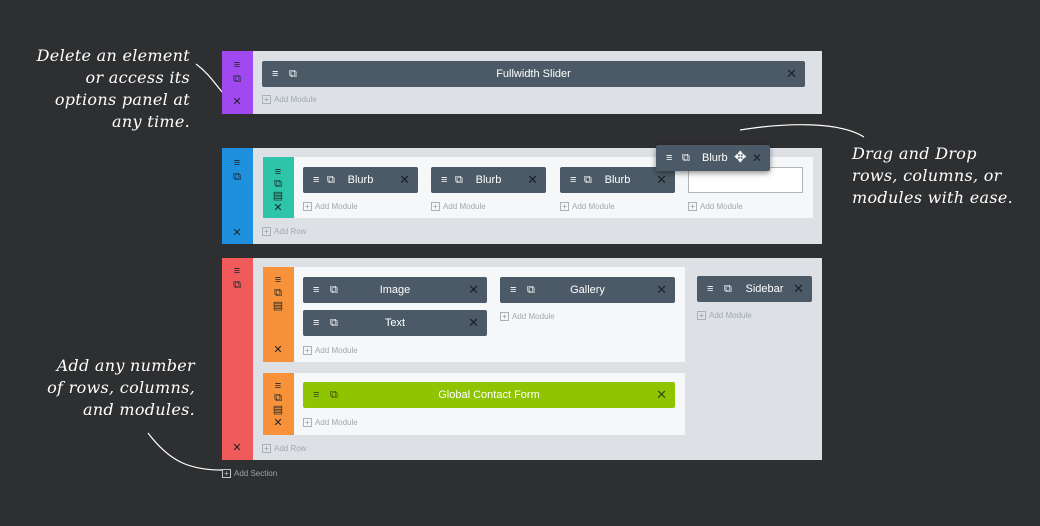 This screenshot has width=1040, height=526. What do you see at coordinates (185, 451) in the screenshot?
I see `arrow-bottom-left` at bounding box center [185, 451].